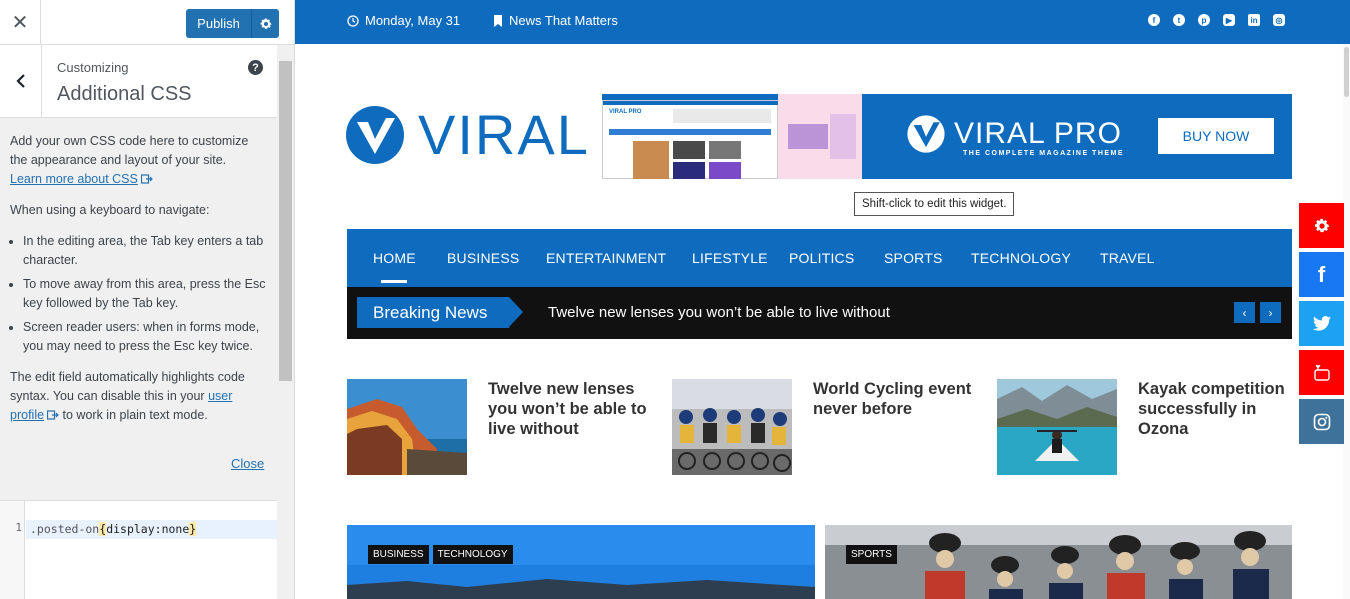 The height and width of the screenshot is (599, 1350). I want to click on cycling-image, so click(732, 427).